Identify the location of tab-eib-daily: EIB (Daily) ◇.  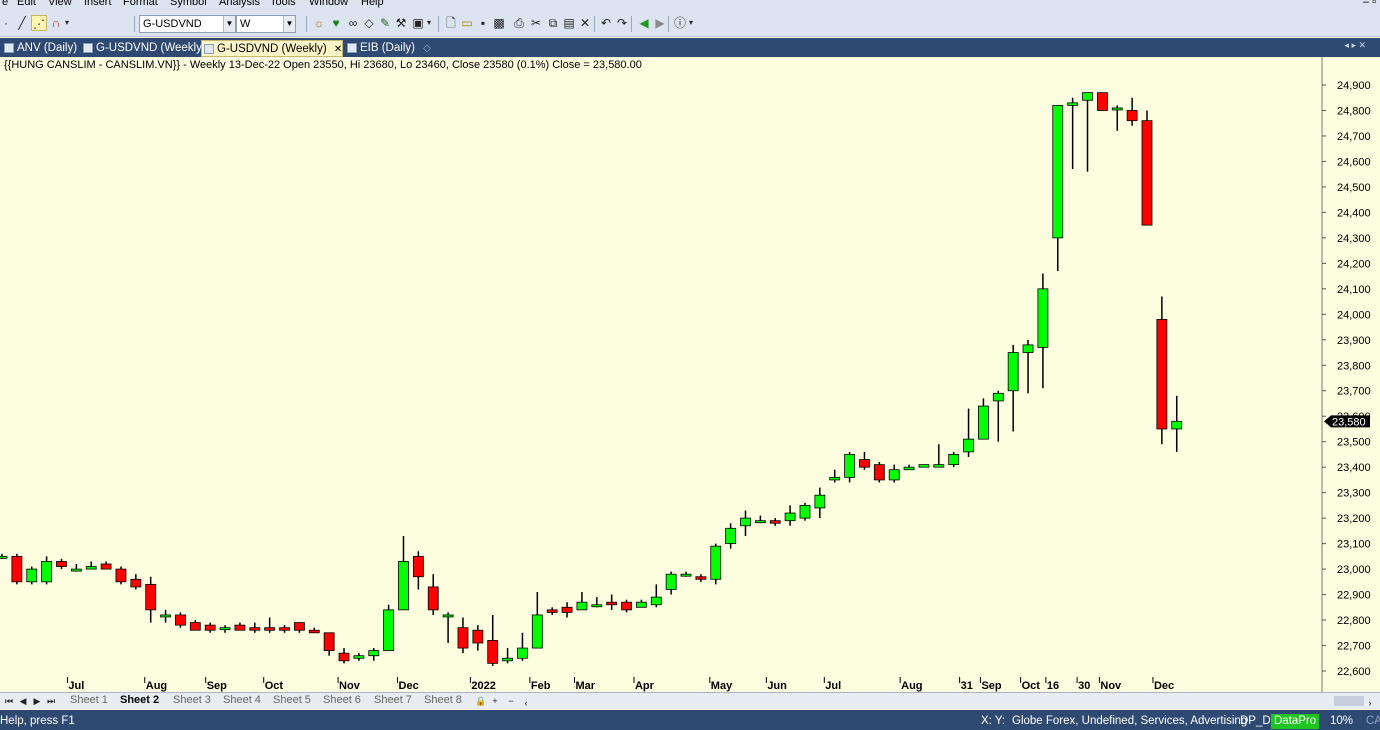
(388, 48).